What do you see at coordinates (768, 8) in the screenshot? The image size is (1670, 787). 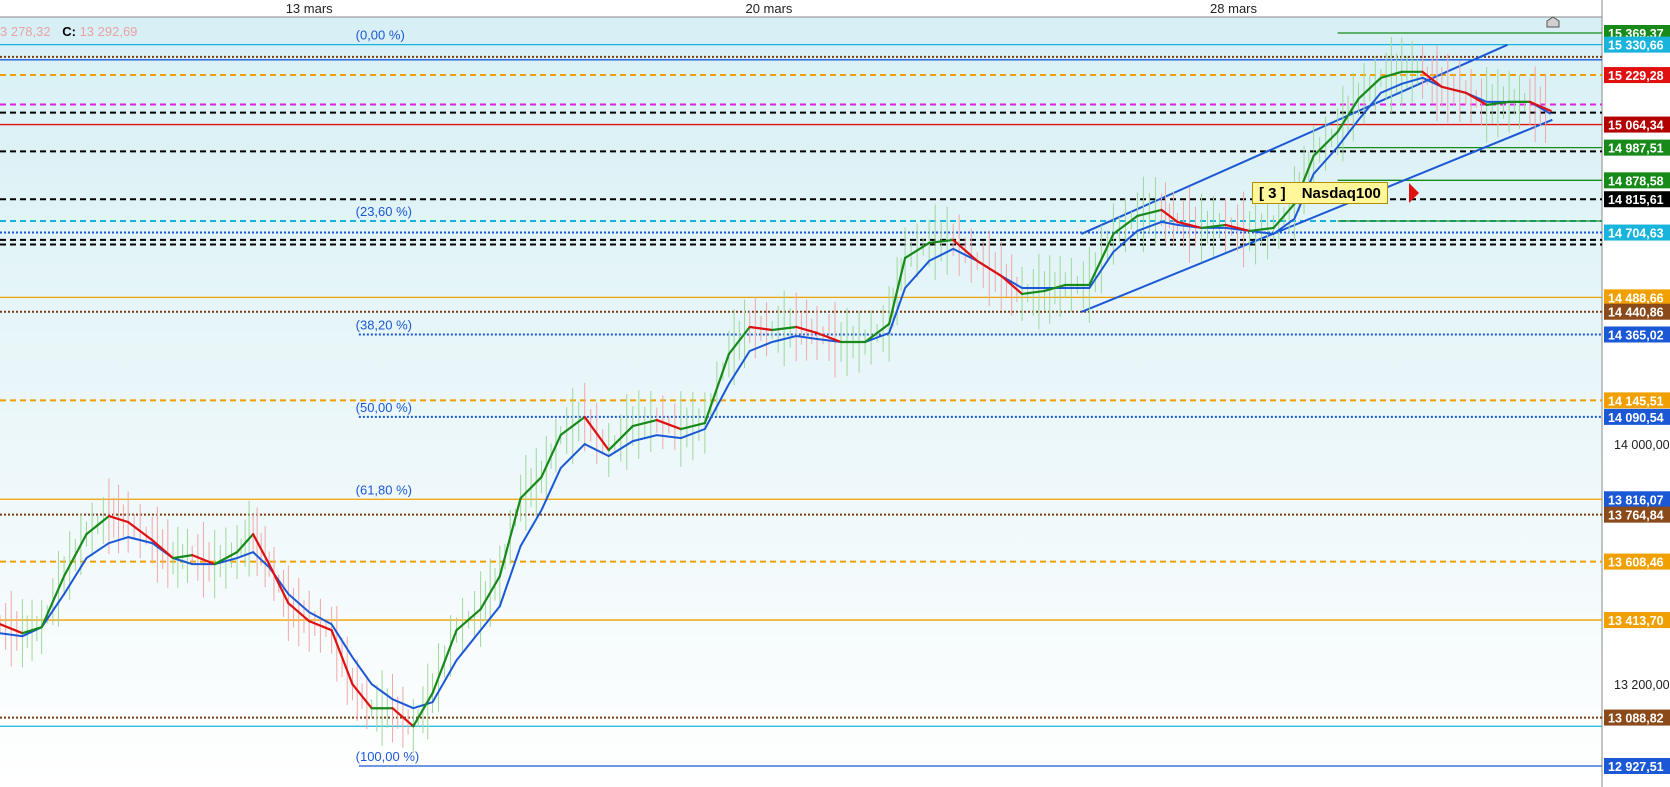 I see `x-tick-label: 20 mars` at bounding box center [768, 8].